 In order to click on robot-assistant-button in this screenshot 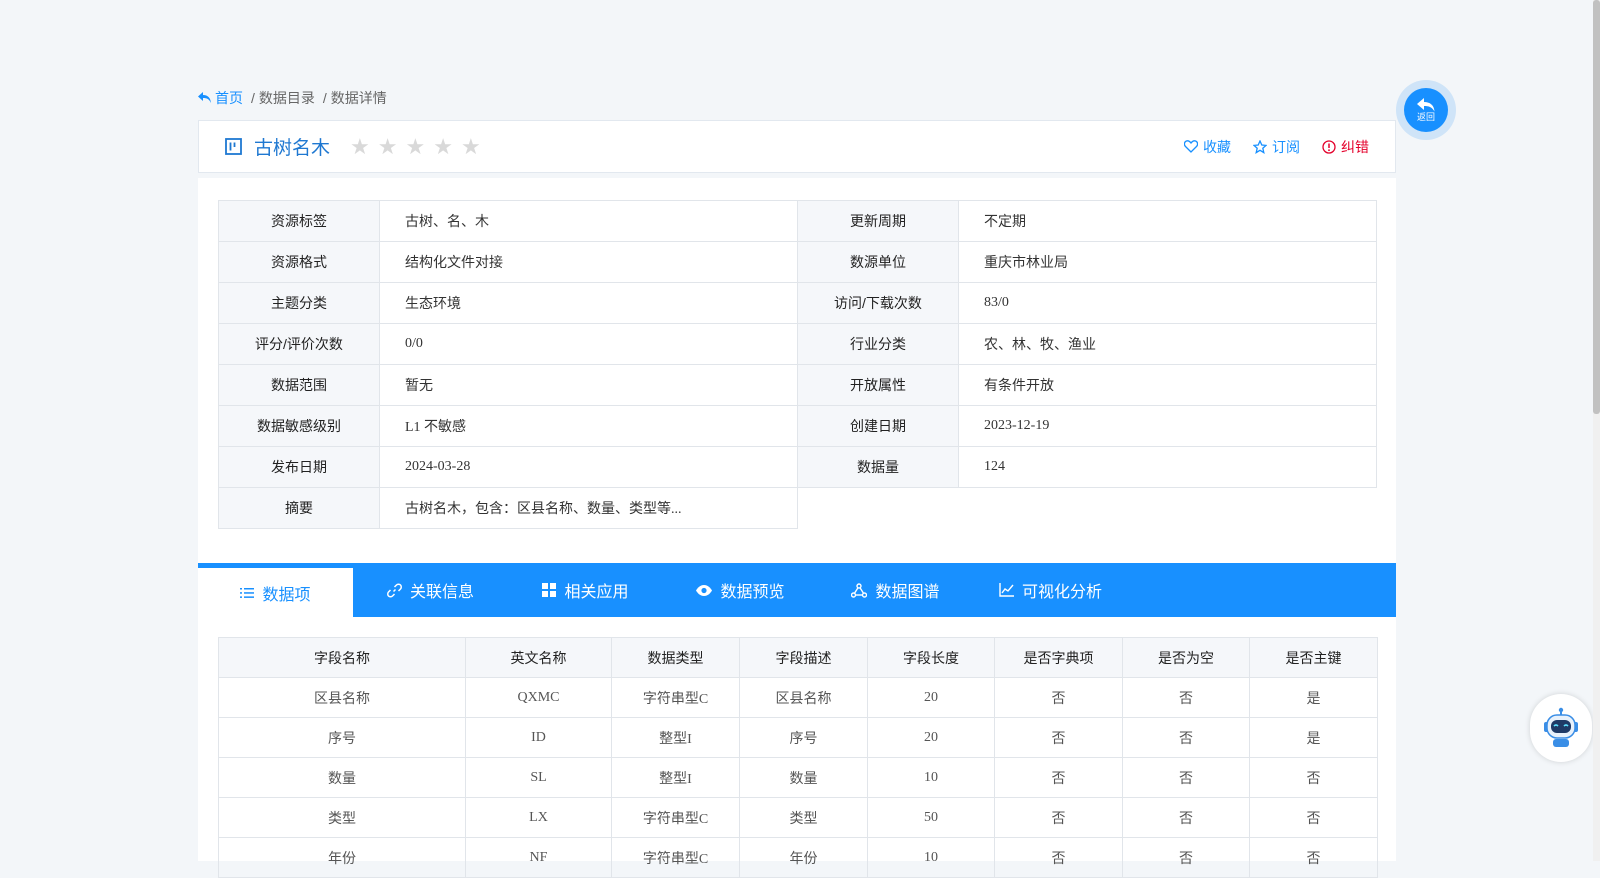, I will do `click(1561, 728)`.